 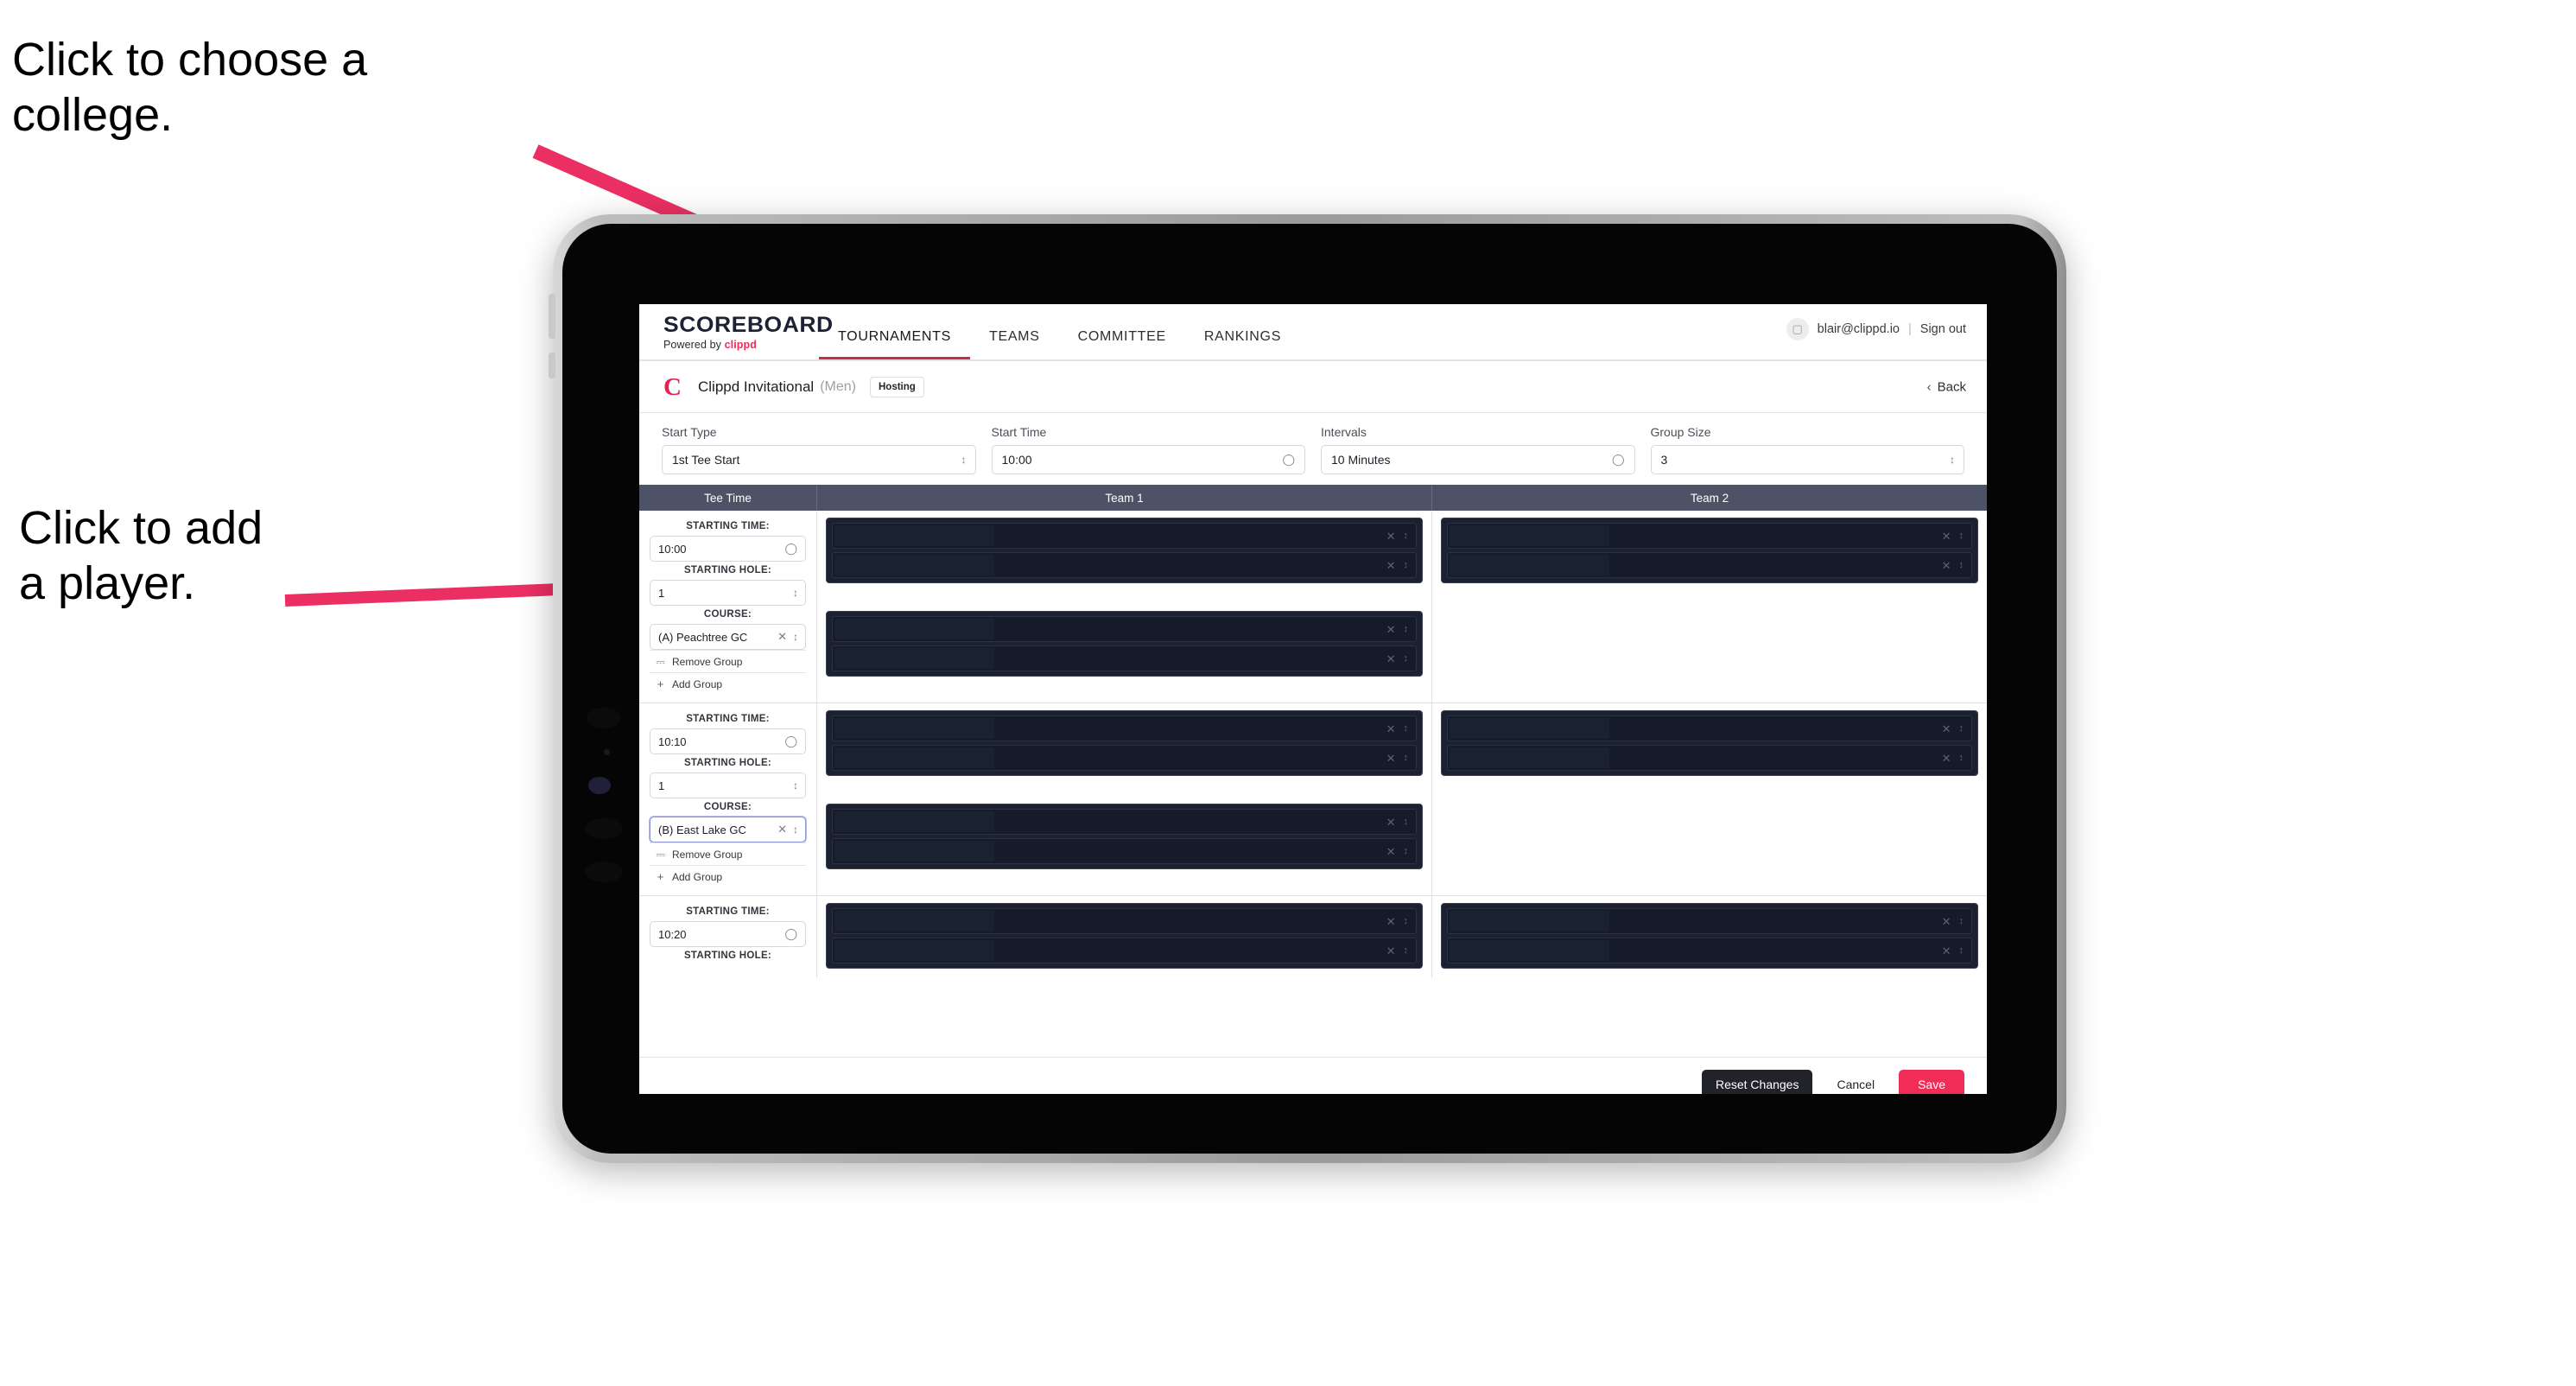 What do you see at coordinates (1014, 344) in the screenshot?
I see `nav-tab-teams: TEAMS` at bounding box center [1014, 344].